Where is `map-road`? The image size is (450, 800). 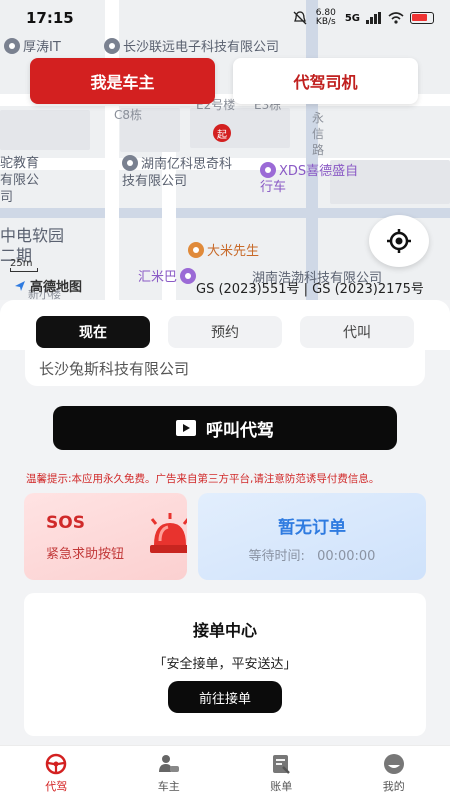 map-road is located at coordinates (225, 213).